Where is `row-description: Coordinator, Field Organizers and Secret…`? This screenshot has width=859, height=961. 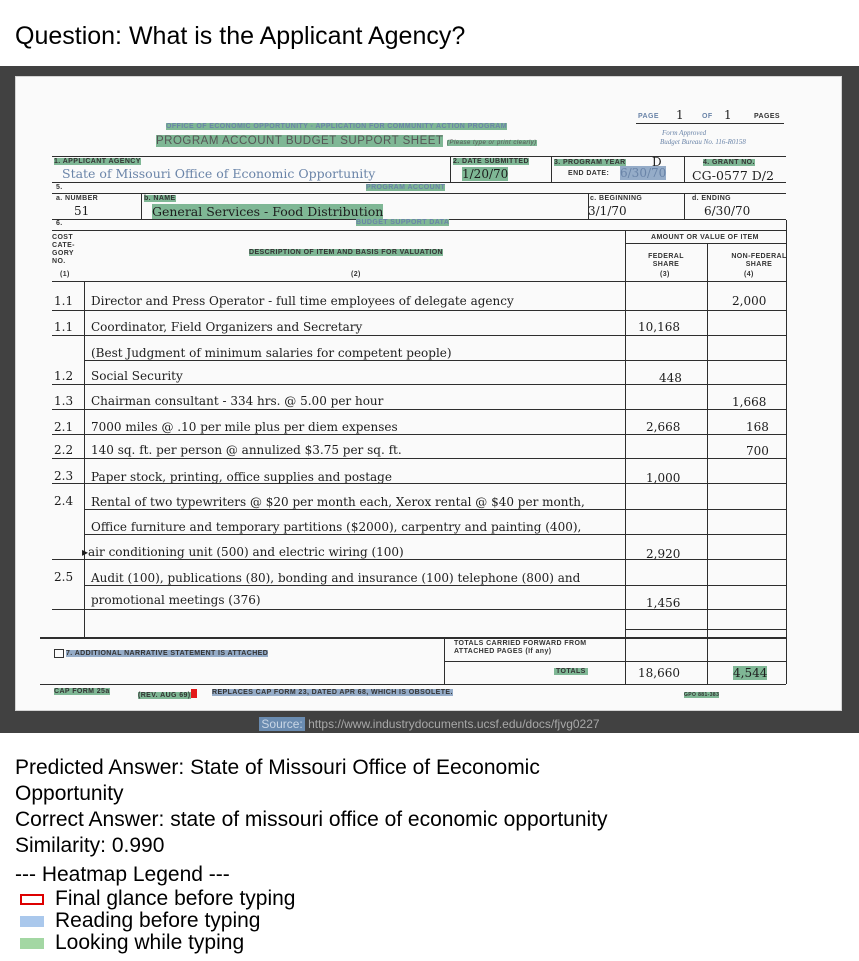
row-description: Coordinator, Field Organizers and Secret… is located at coordinates (227, 327).